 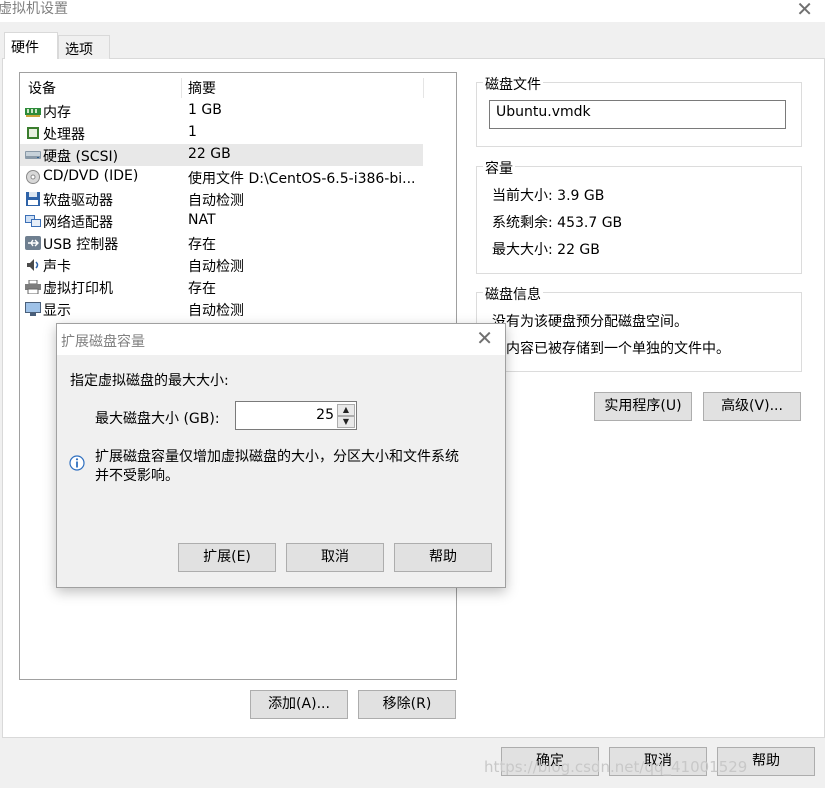 What do you see at coordinates (548, 196) in the screenshot?
I see `current-size-text: 当前大小: 3.9 GB` at bounding box center [548, 196].